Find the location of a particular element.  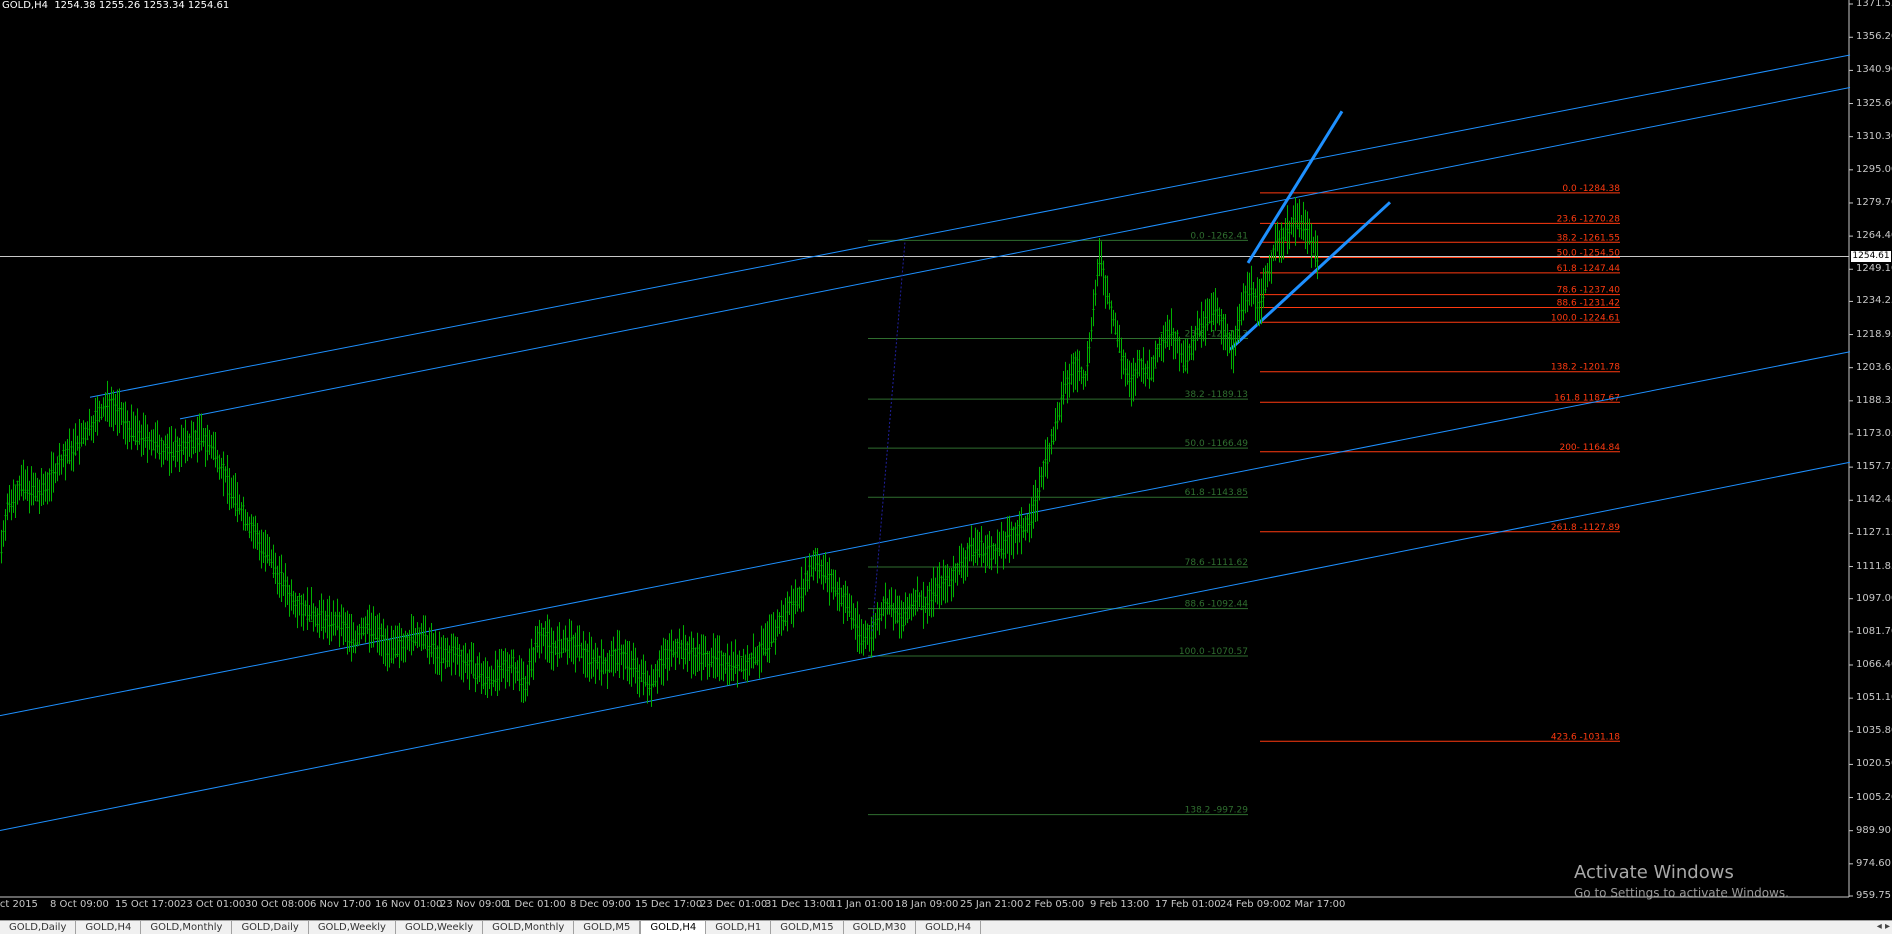

fib-green-level-label: 23.6 -1217.13 is located at coordinates (1216, 334).